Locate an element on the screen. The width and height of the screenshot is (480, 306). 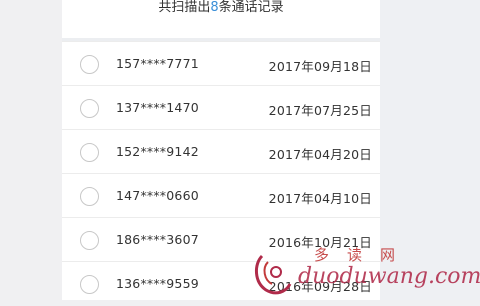
record-phone: 186****3607 is located at coordinates (157, 239).